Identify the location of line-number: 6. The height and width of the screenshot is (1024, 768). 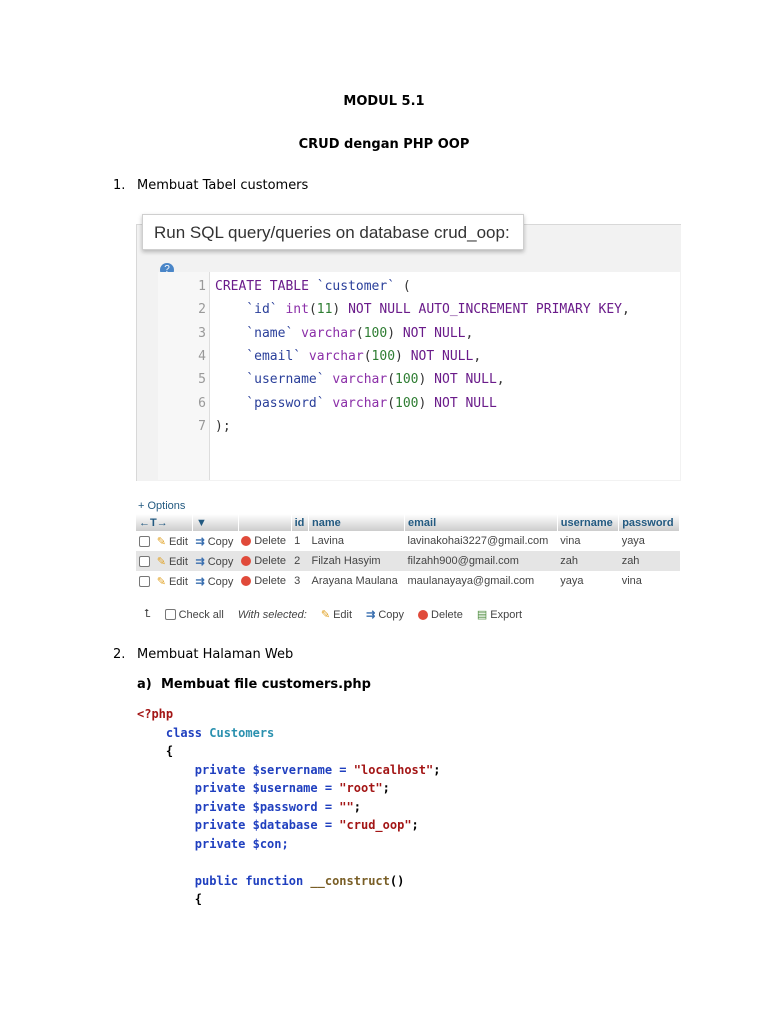
(202, 403).